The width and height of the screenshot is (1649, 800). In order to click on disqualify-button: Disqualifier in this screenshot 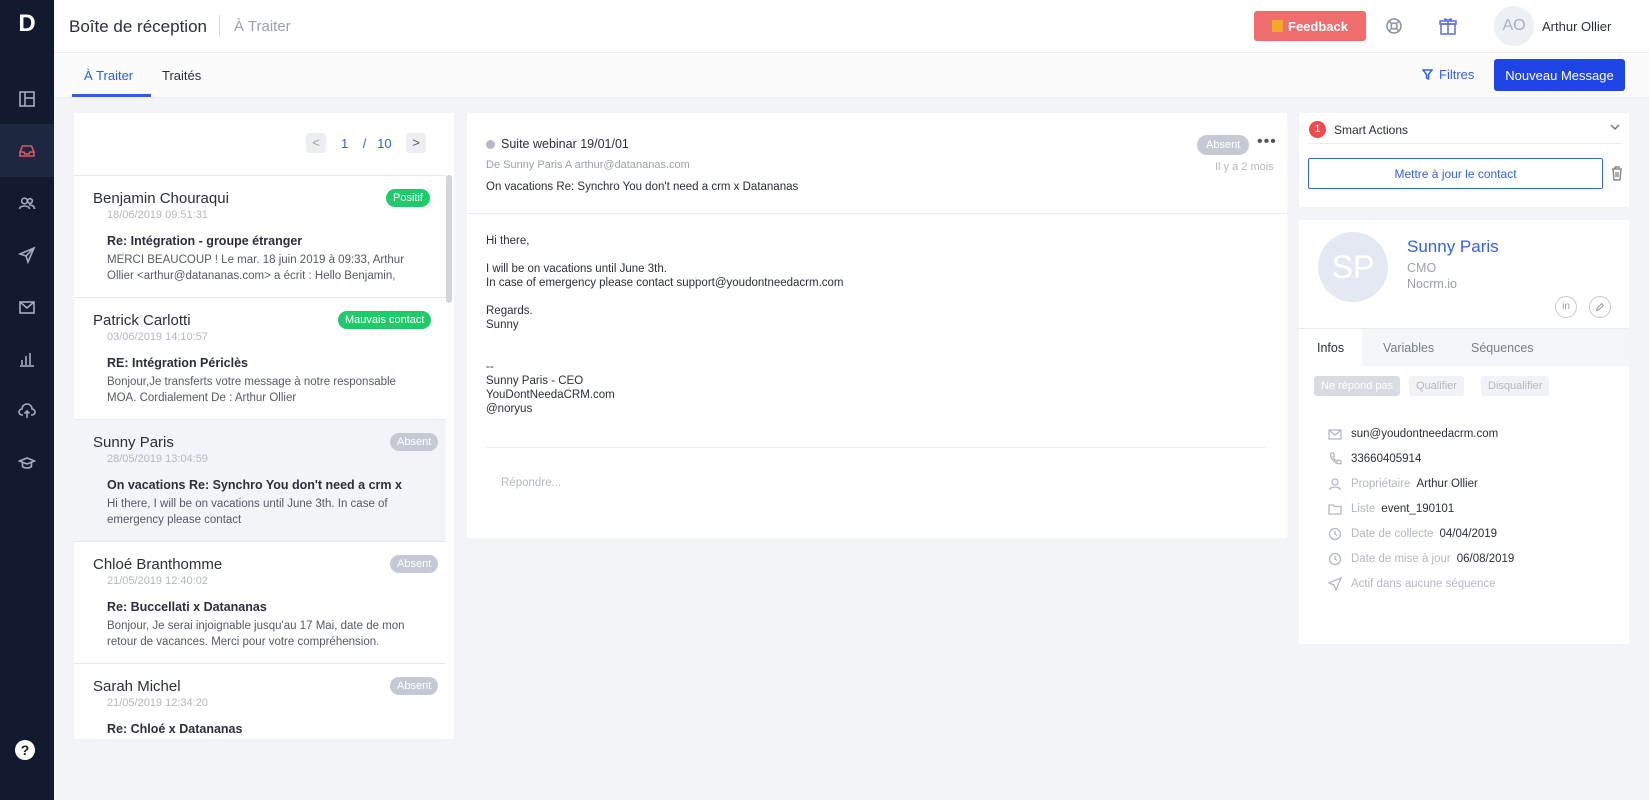, I will do `click(1515, 386)`.